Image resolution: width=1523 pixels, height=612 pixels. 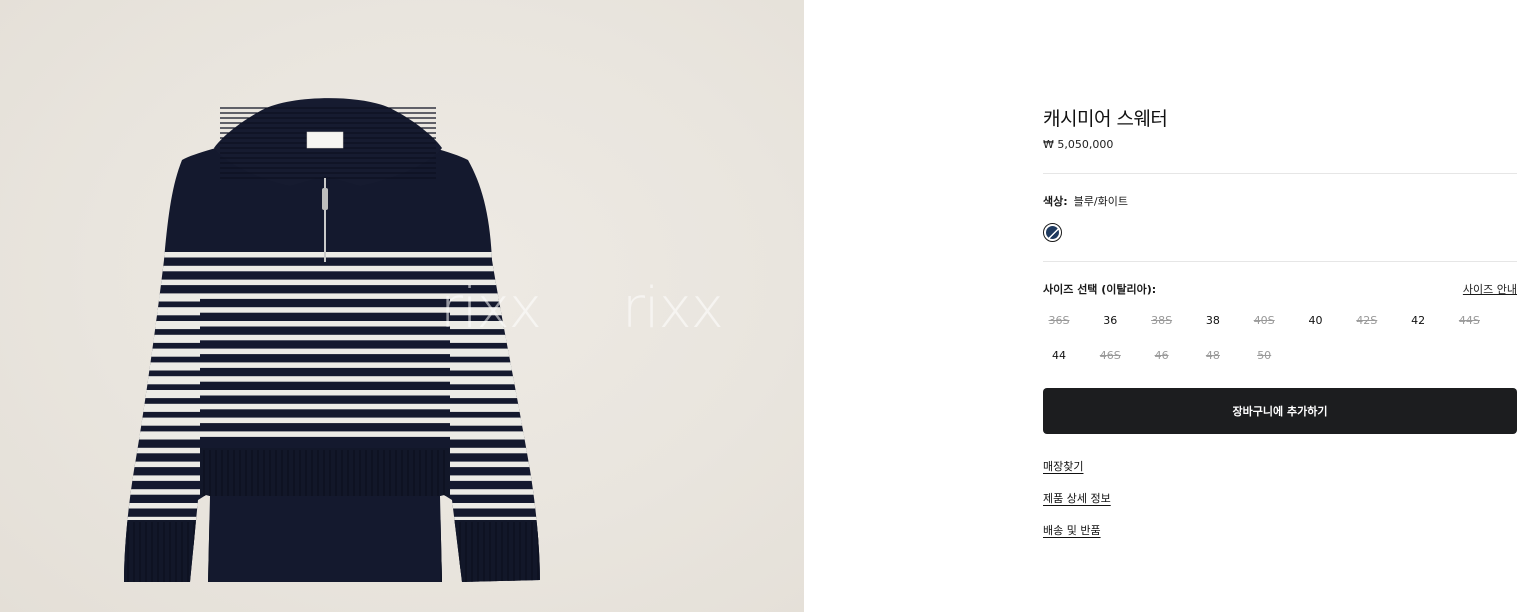 What do you see at coordinates (1316, 321) in the screenshot?
I see `size-option-40: 40` at bounding box center [1316, 321].